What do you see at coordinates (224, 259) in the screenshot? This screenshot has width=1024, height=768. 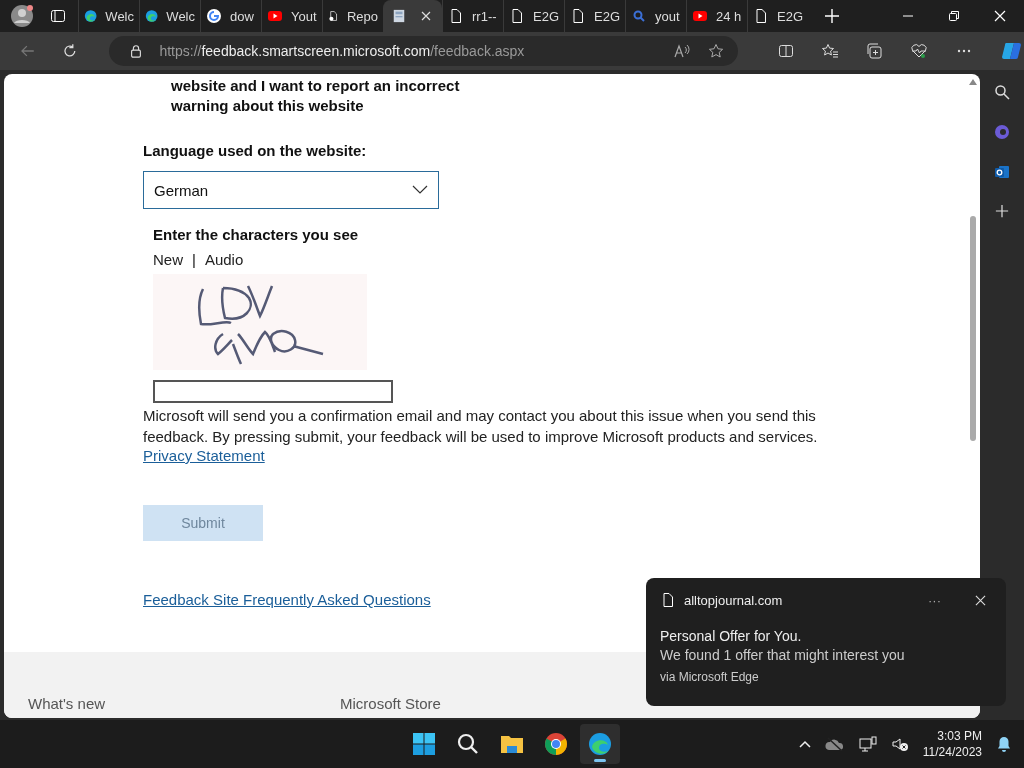 I see `captcha-link: Audio` at bounding box center [224, 259].